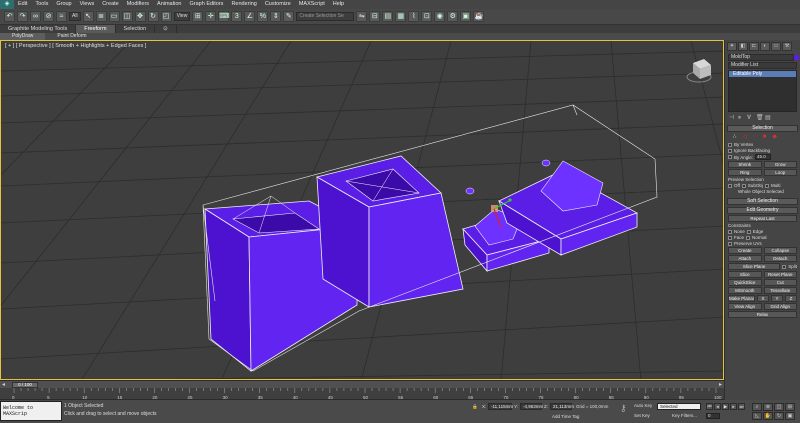 Image resolution: width=800 pixels, height=423 pixels. What do you see at coordinates (562, 406) in the screenshot?
I see `z-coordinate-field: 21,113mm` at bounding box center [562, 406].